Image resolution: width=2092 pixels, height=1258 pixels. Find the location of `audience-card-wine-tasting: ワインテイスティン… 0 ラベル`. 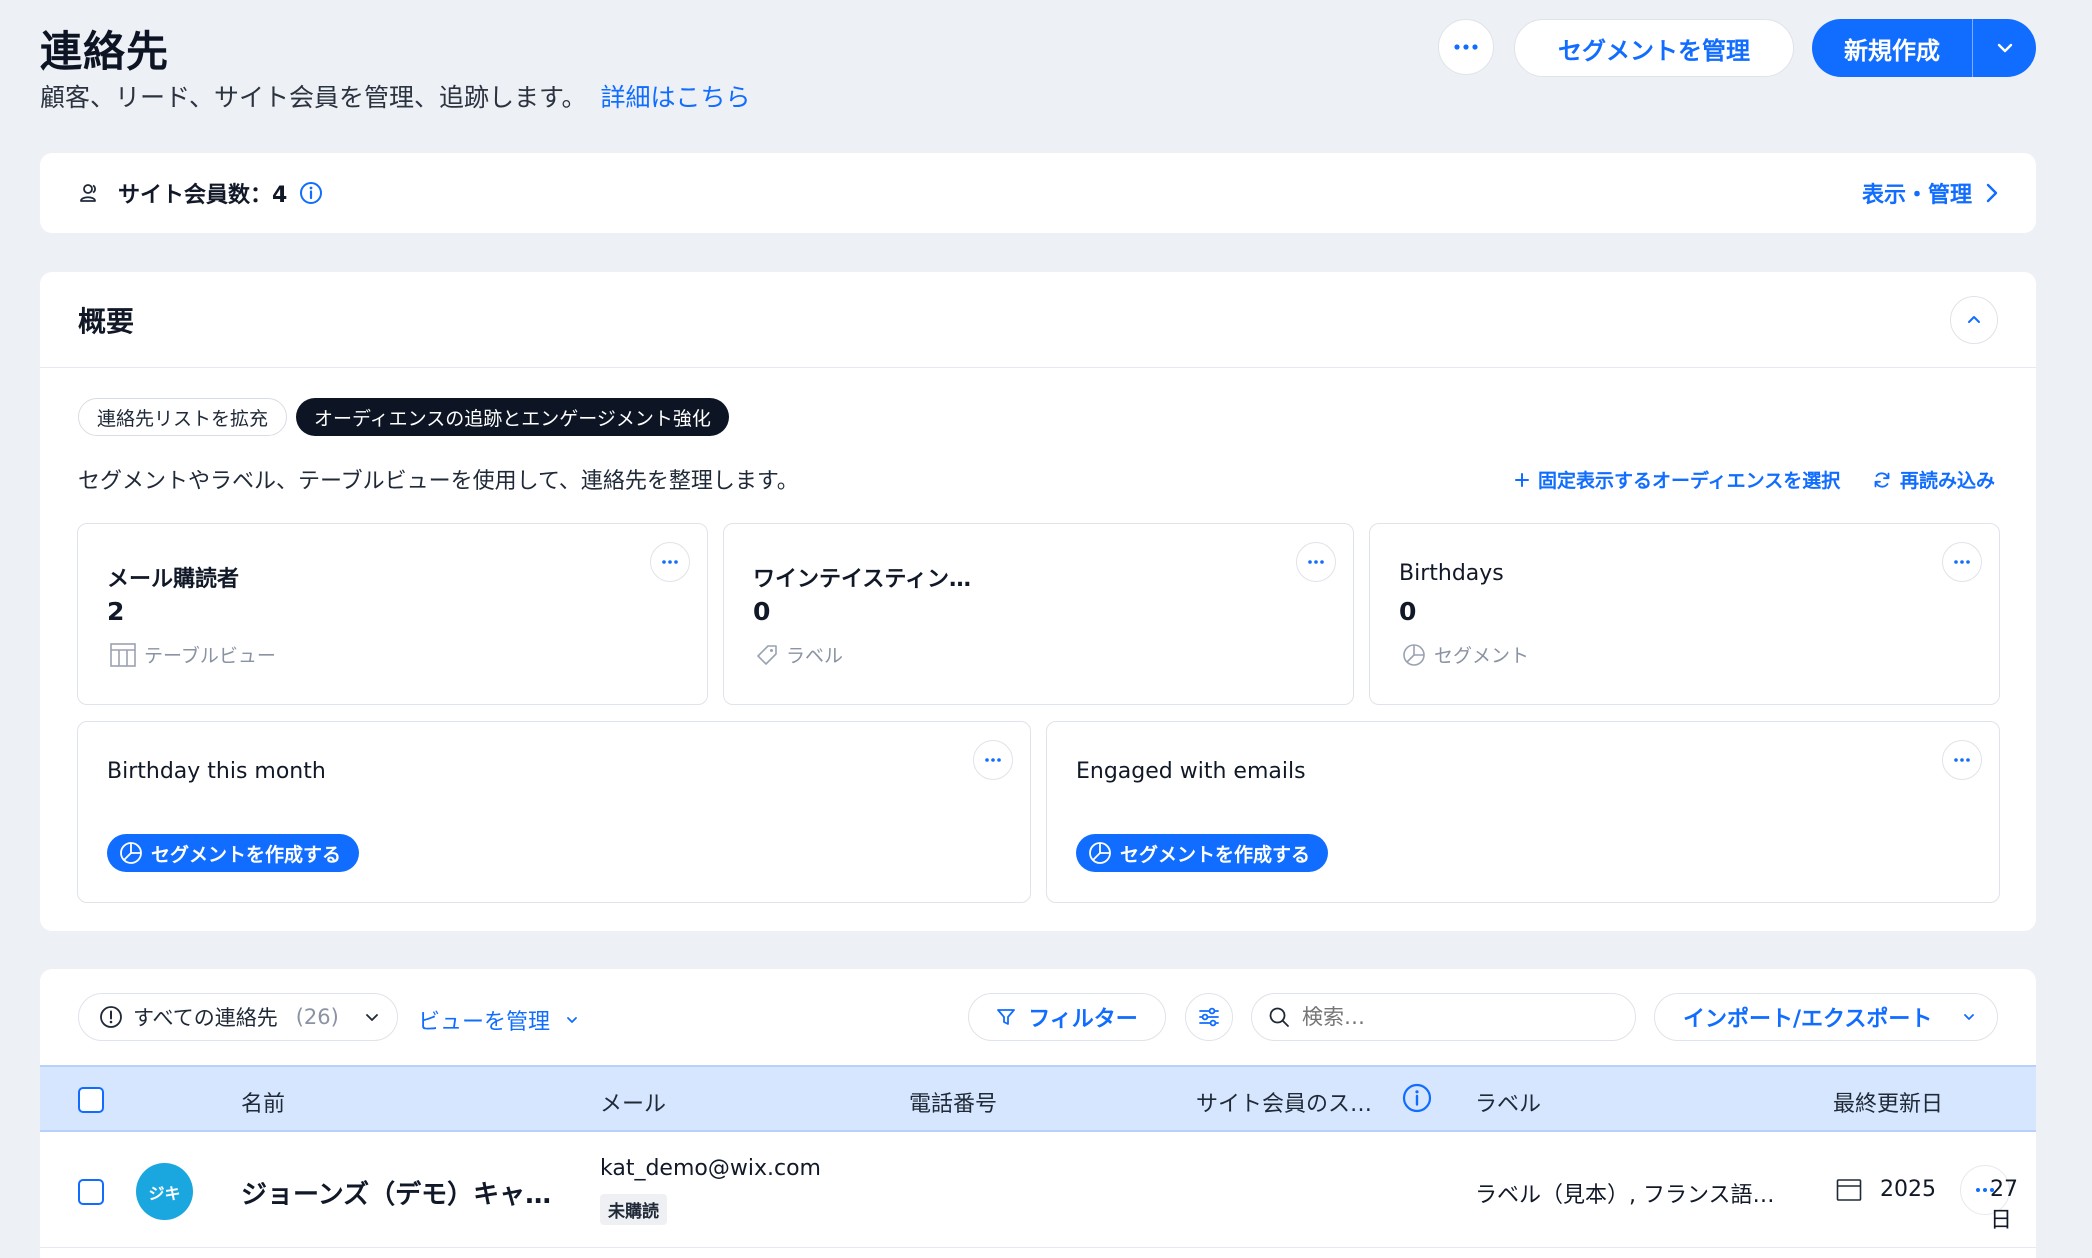

audience-card-wine-tasting: ワインテイスティン… 0 ラベル is located at coordinates (1038, 614).